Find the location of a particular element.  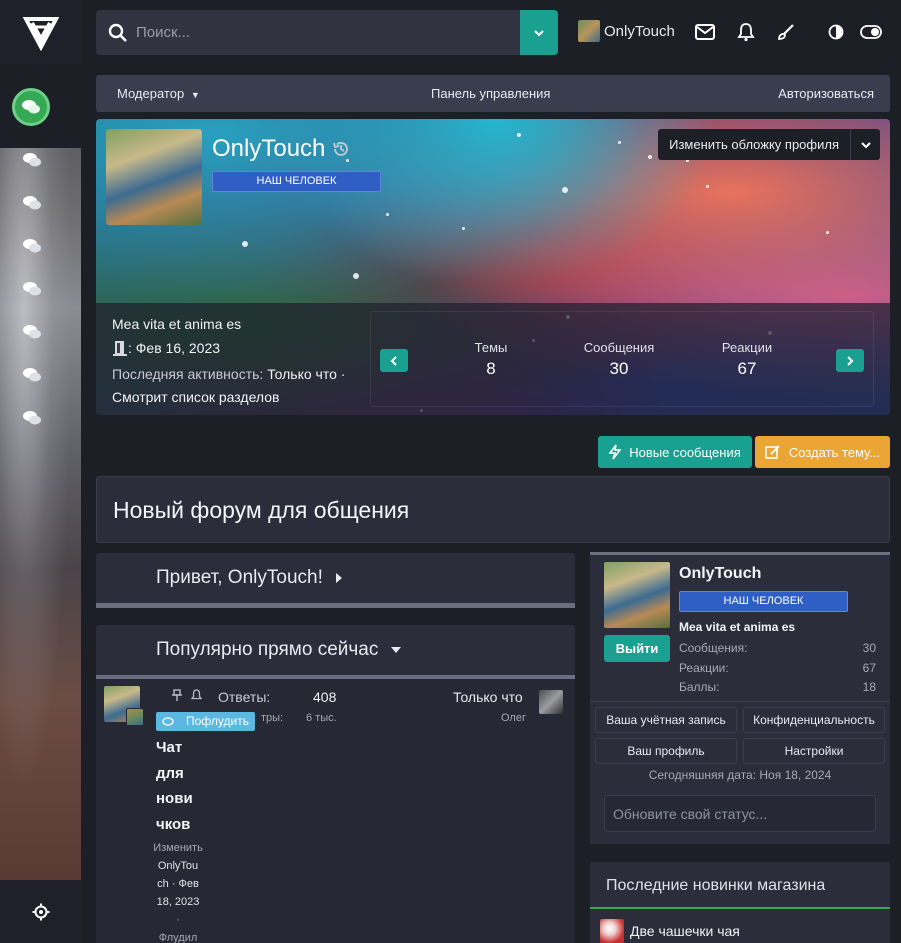

rail-settings is located at coordinates (40, 911).